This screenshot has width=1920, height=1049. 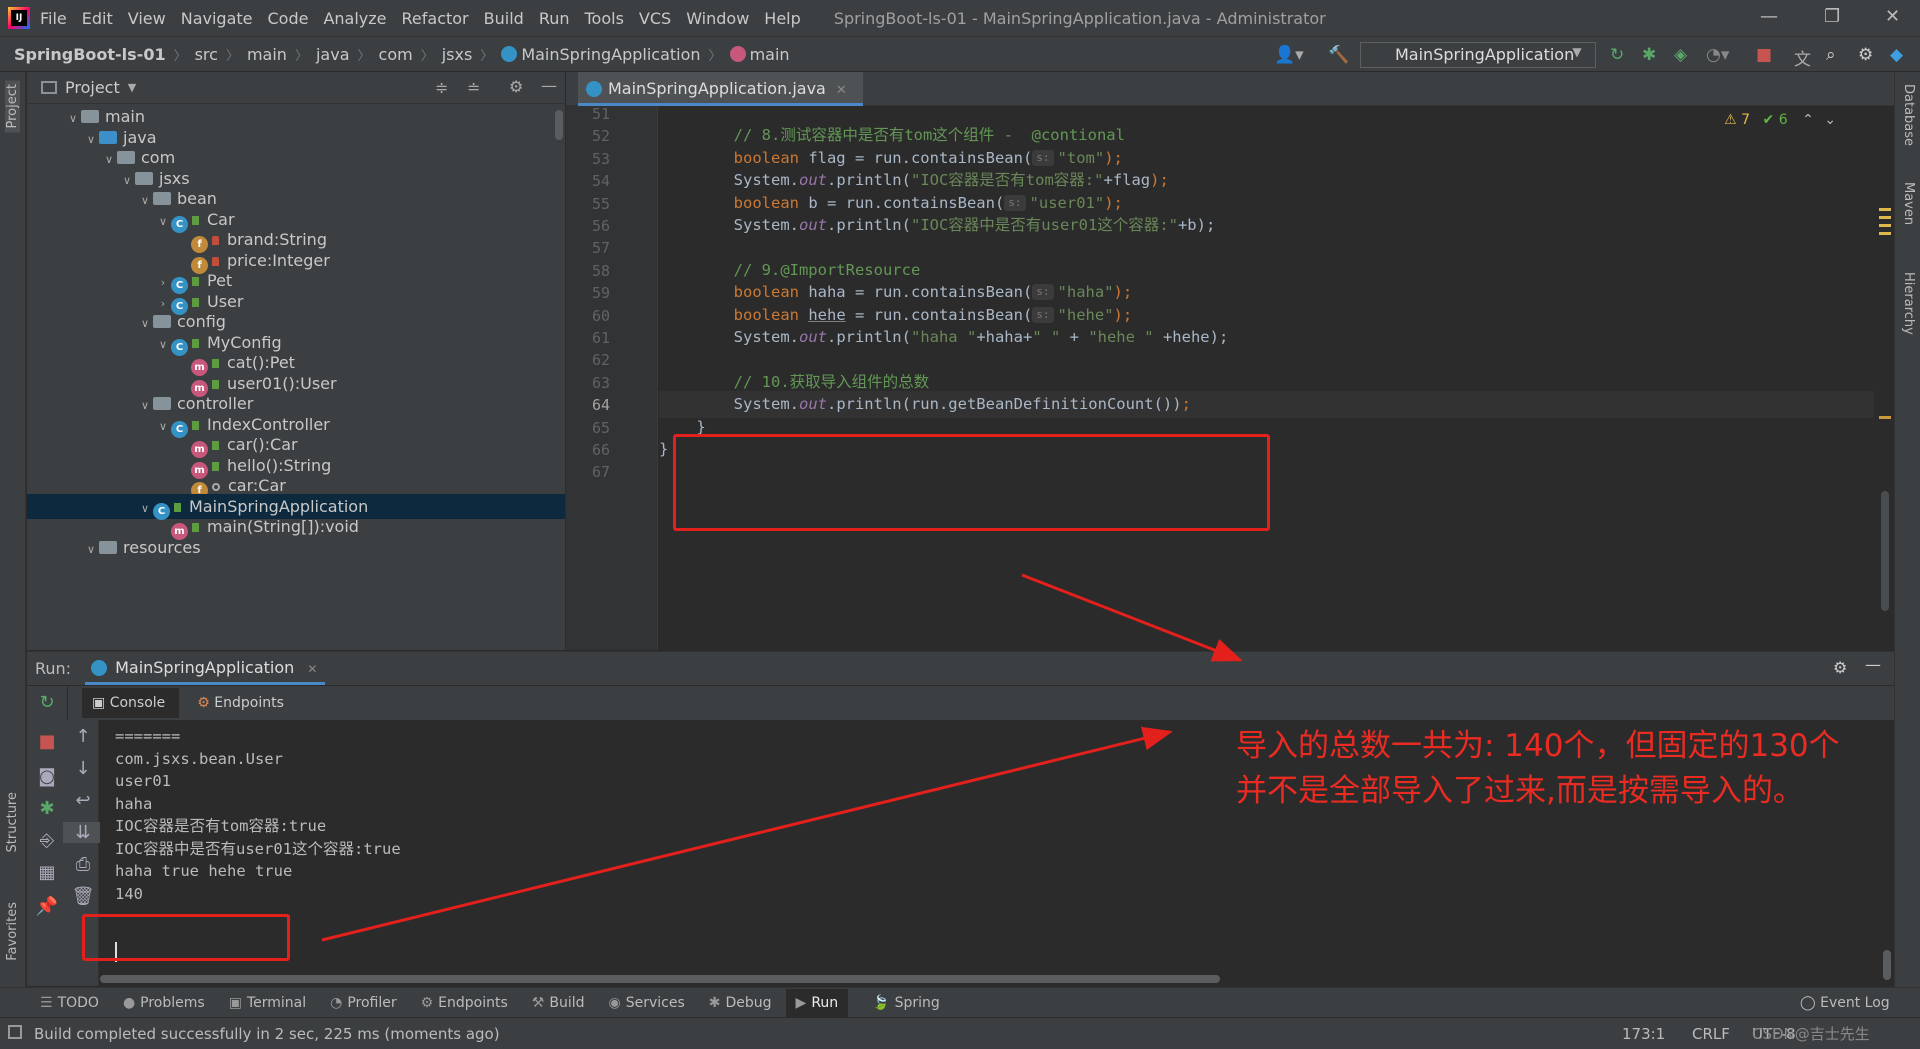 I want to click on hide-panel-icon: —, so click(x=549, y=85).